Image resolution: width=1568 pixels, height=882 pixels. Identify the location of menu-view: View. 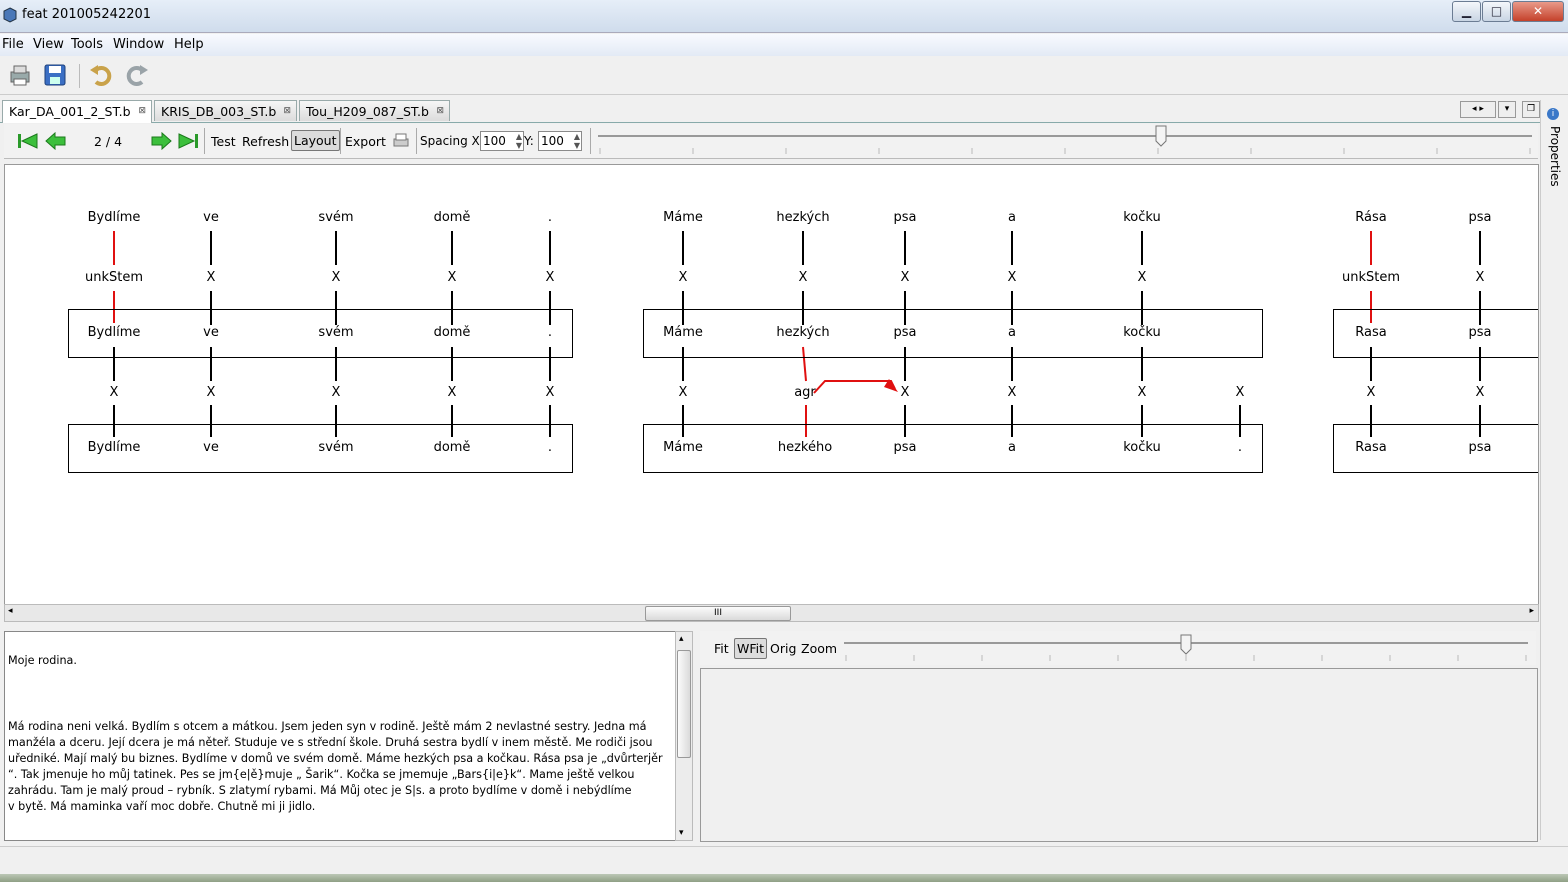
(48, 44).